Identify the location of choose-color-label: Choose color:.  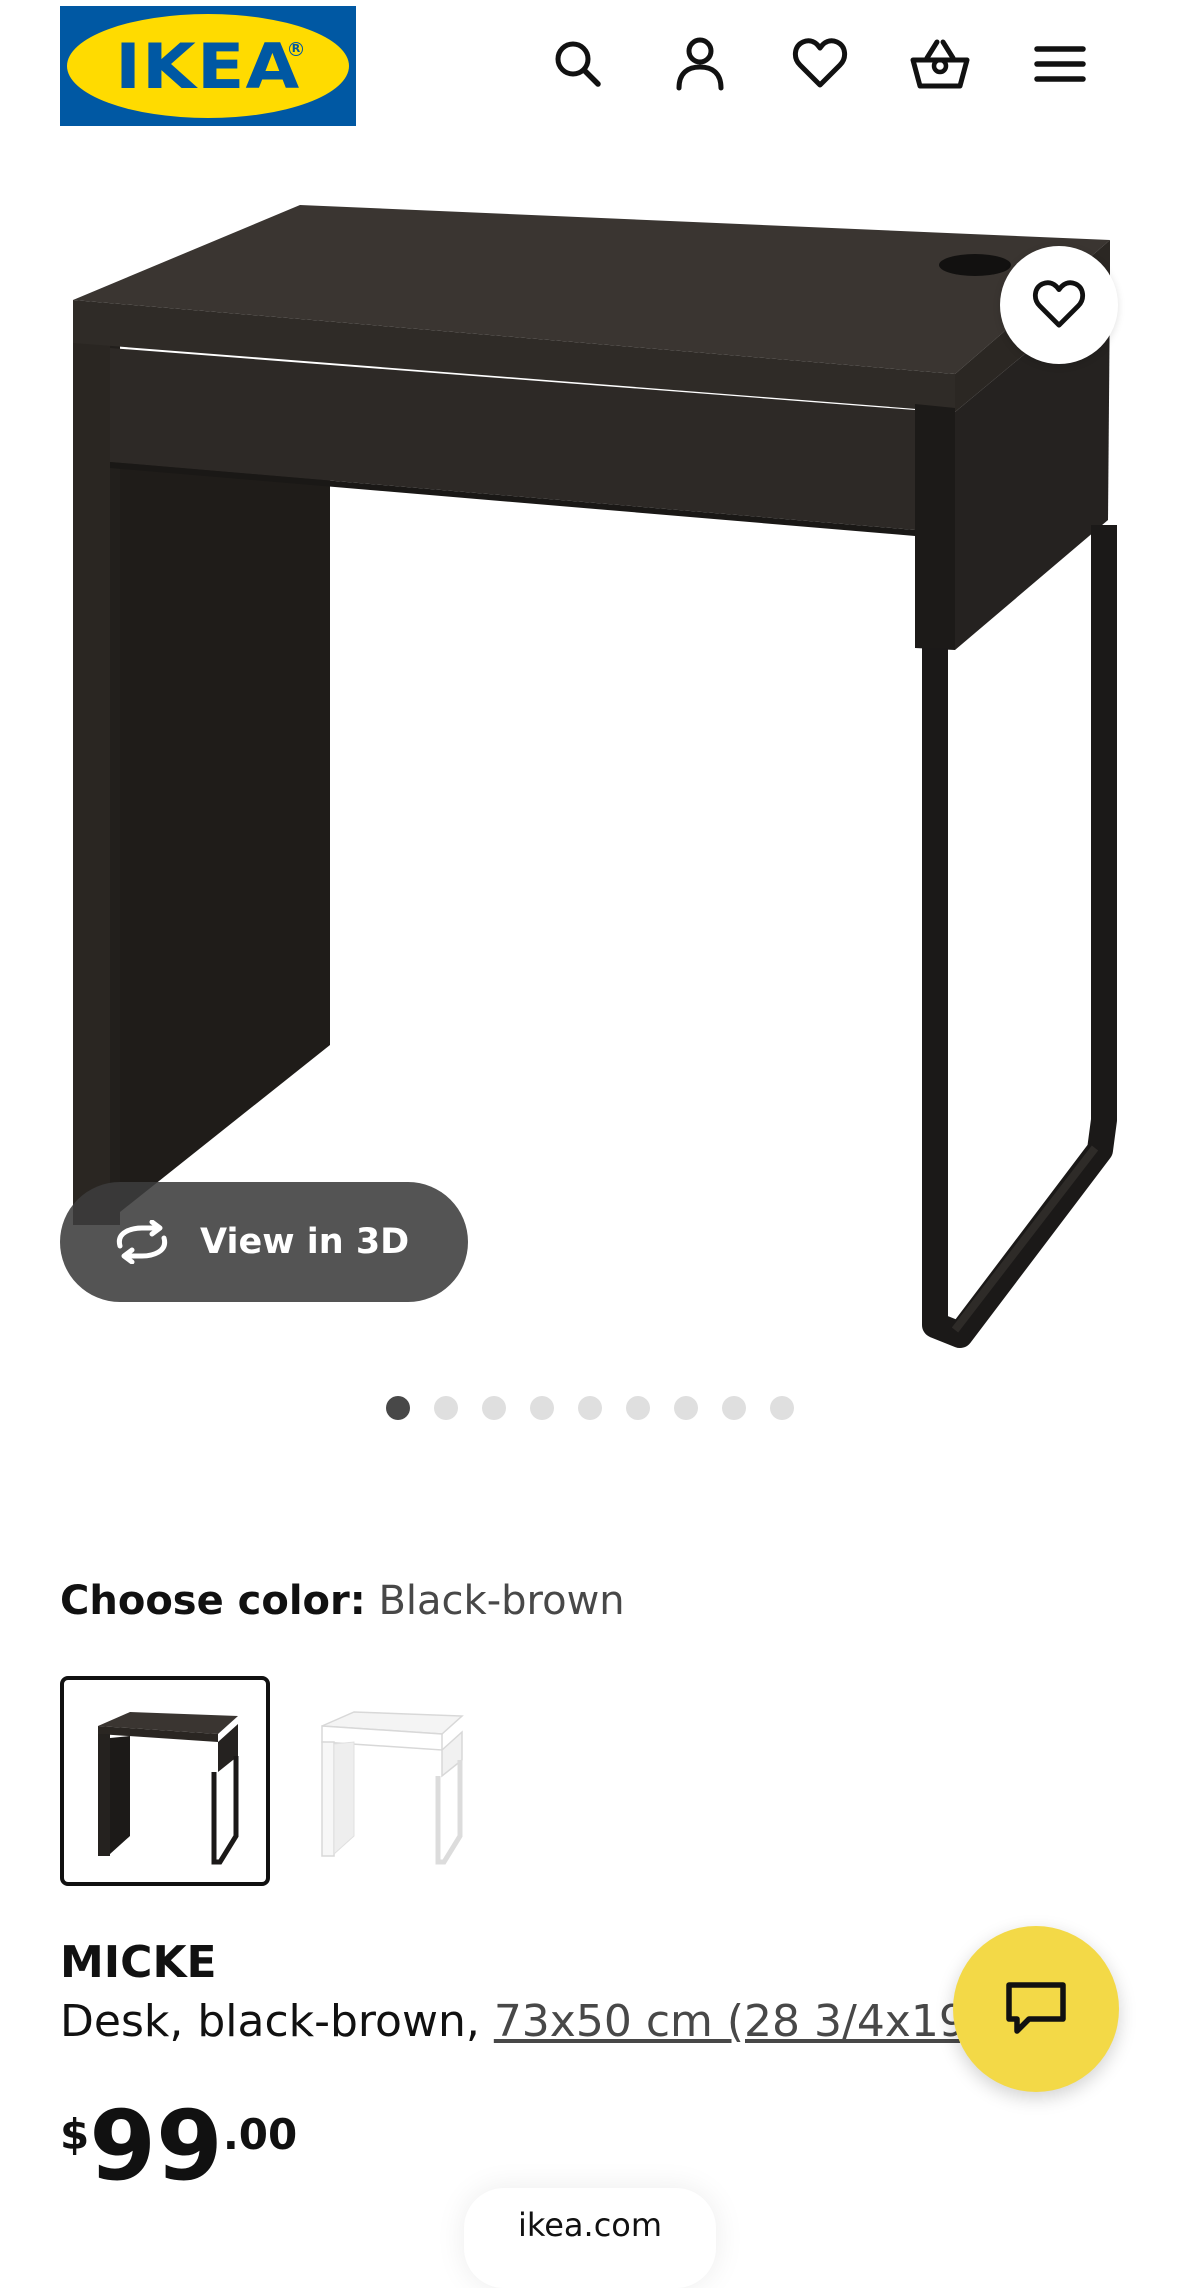
(213, 1601).